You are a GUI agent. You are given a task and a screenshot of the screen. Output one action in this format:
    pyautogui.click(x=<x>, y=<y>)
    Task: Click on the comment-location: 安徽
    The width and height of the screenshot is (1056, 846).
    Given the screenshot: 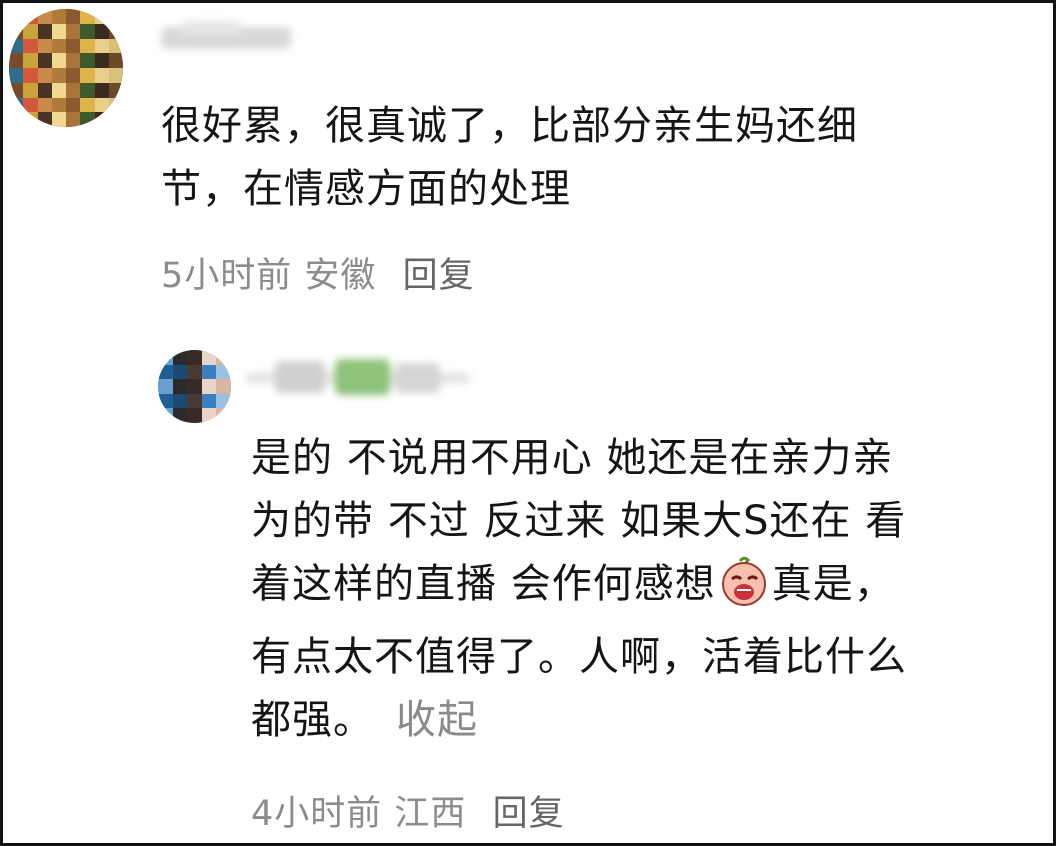 What is the action you would take?
    pyautogui.click(x=340, y=276)
    